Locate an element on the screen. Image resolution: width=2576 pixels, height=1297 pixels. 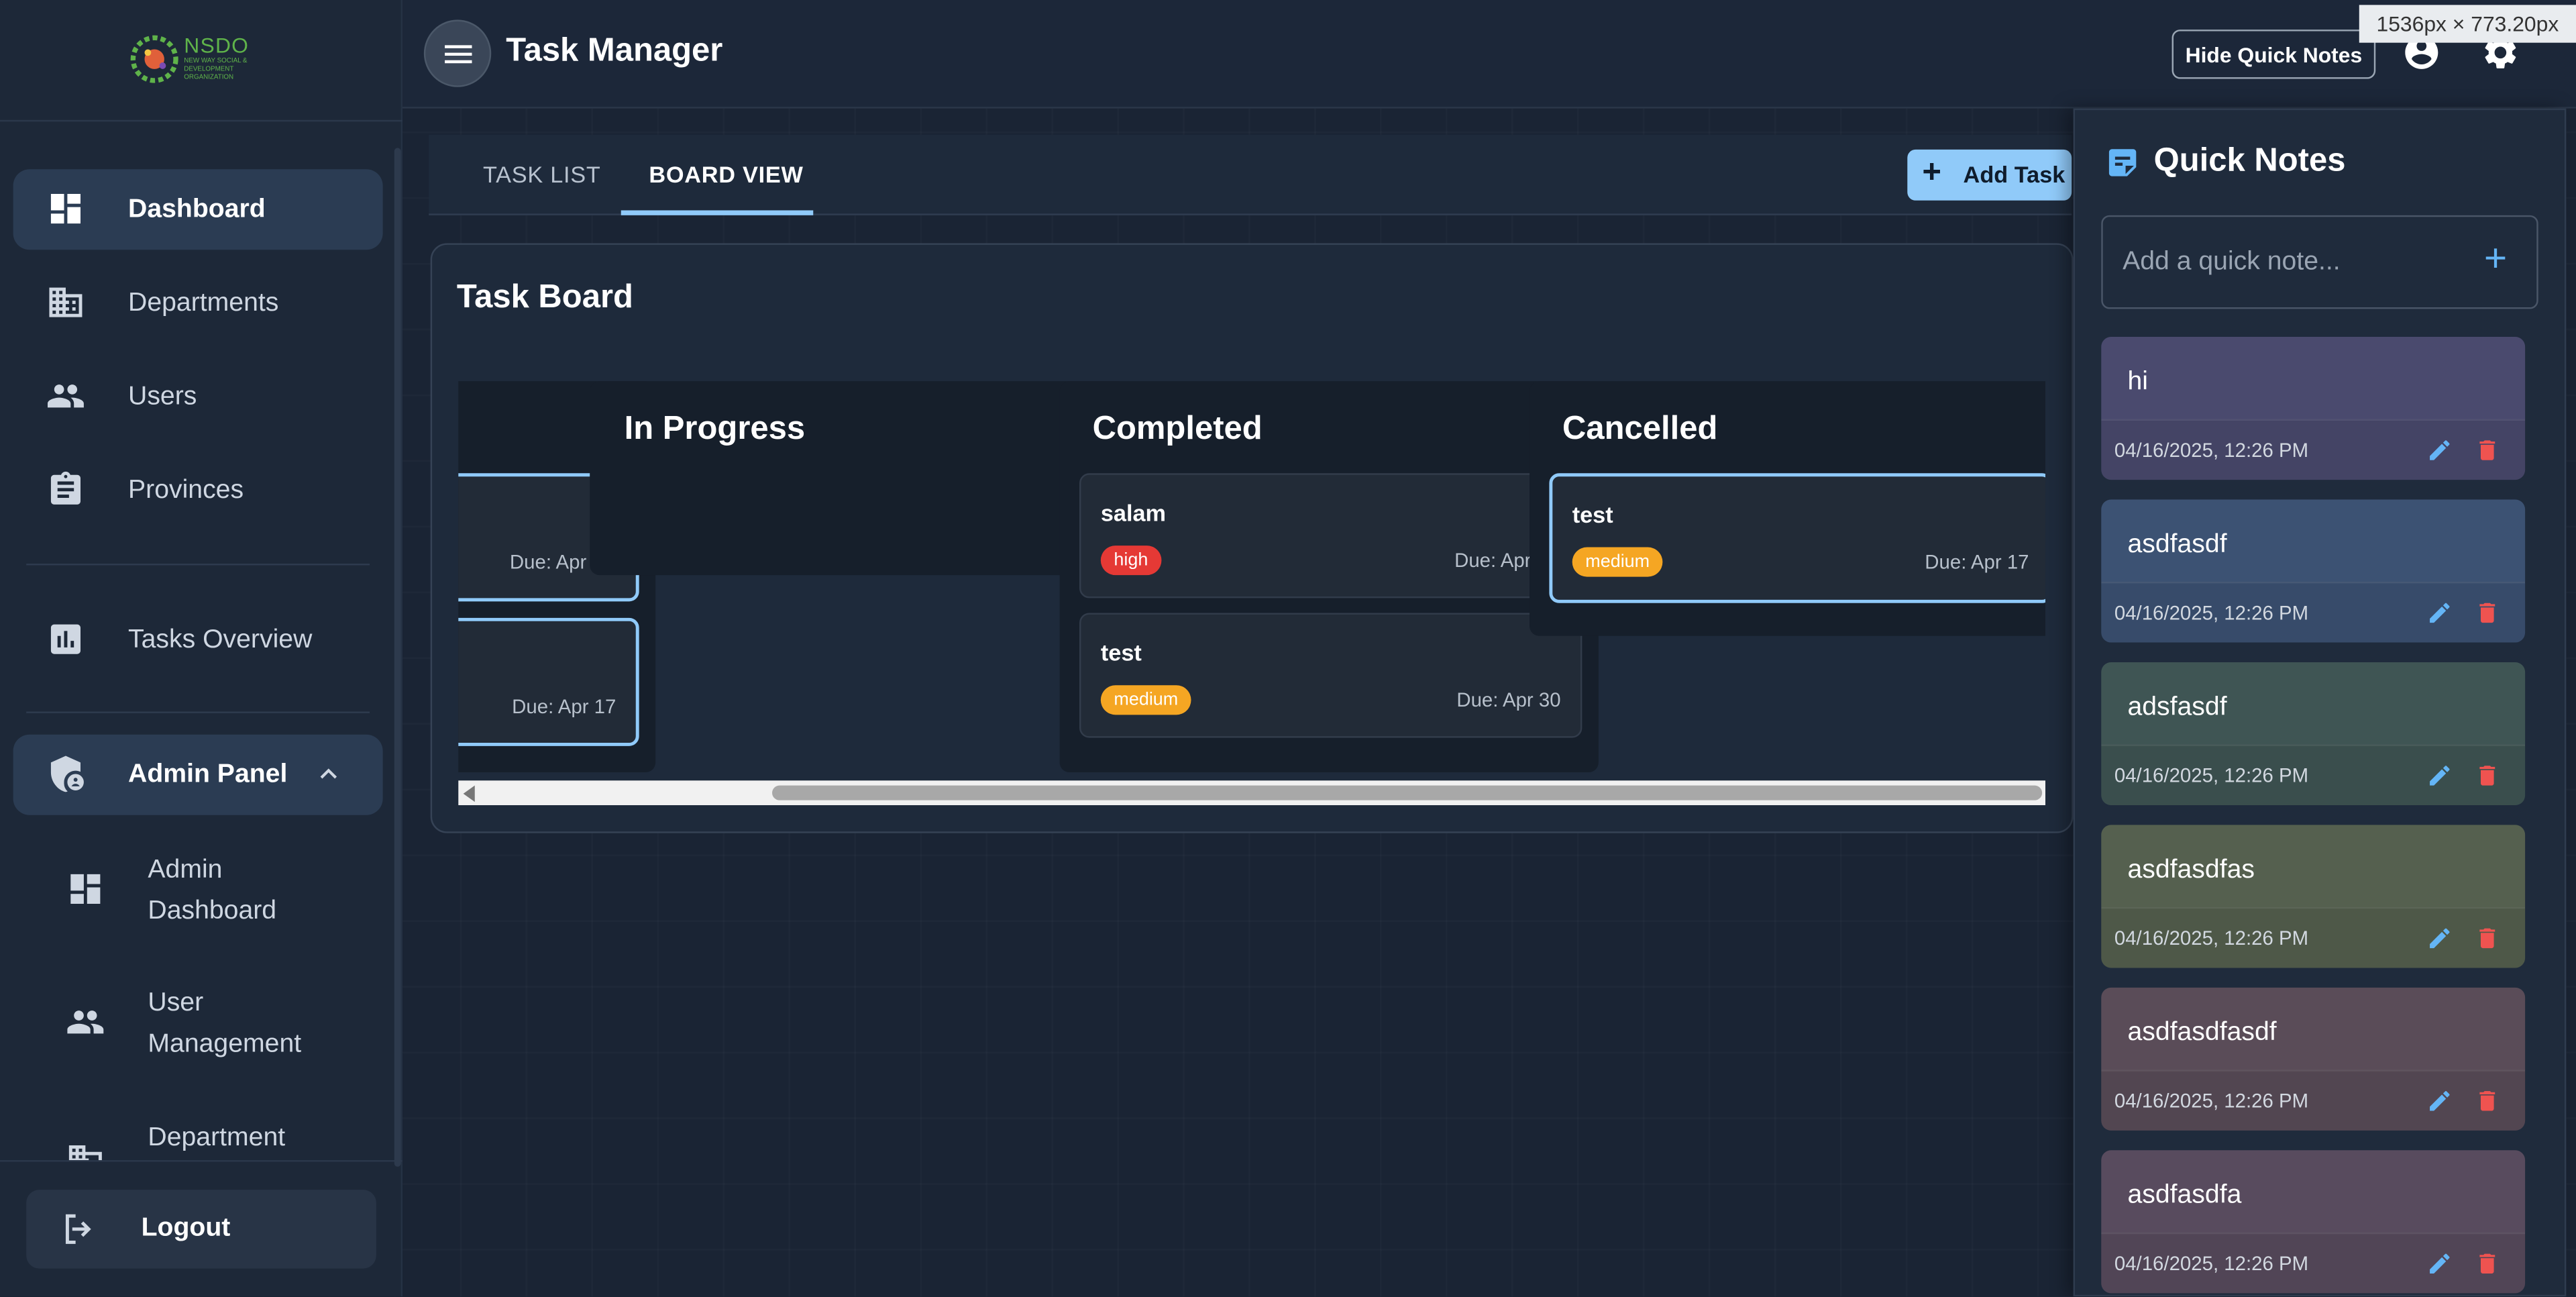
page-title: Task Manager is located at coordinates (614, 50).